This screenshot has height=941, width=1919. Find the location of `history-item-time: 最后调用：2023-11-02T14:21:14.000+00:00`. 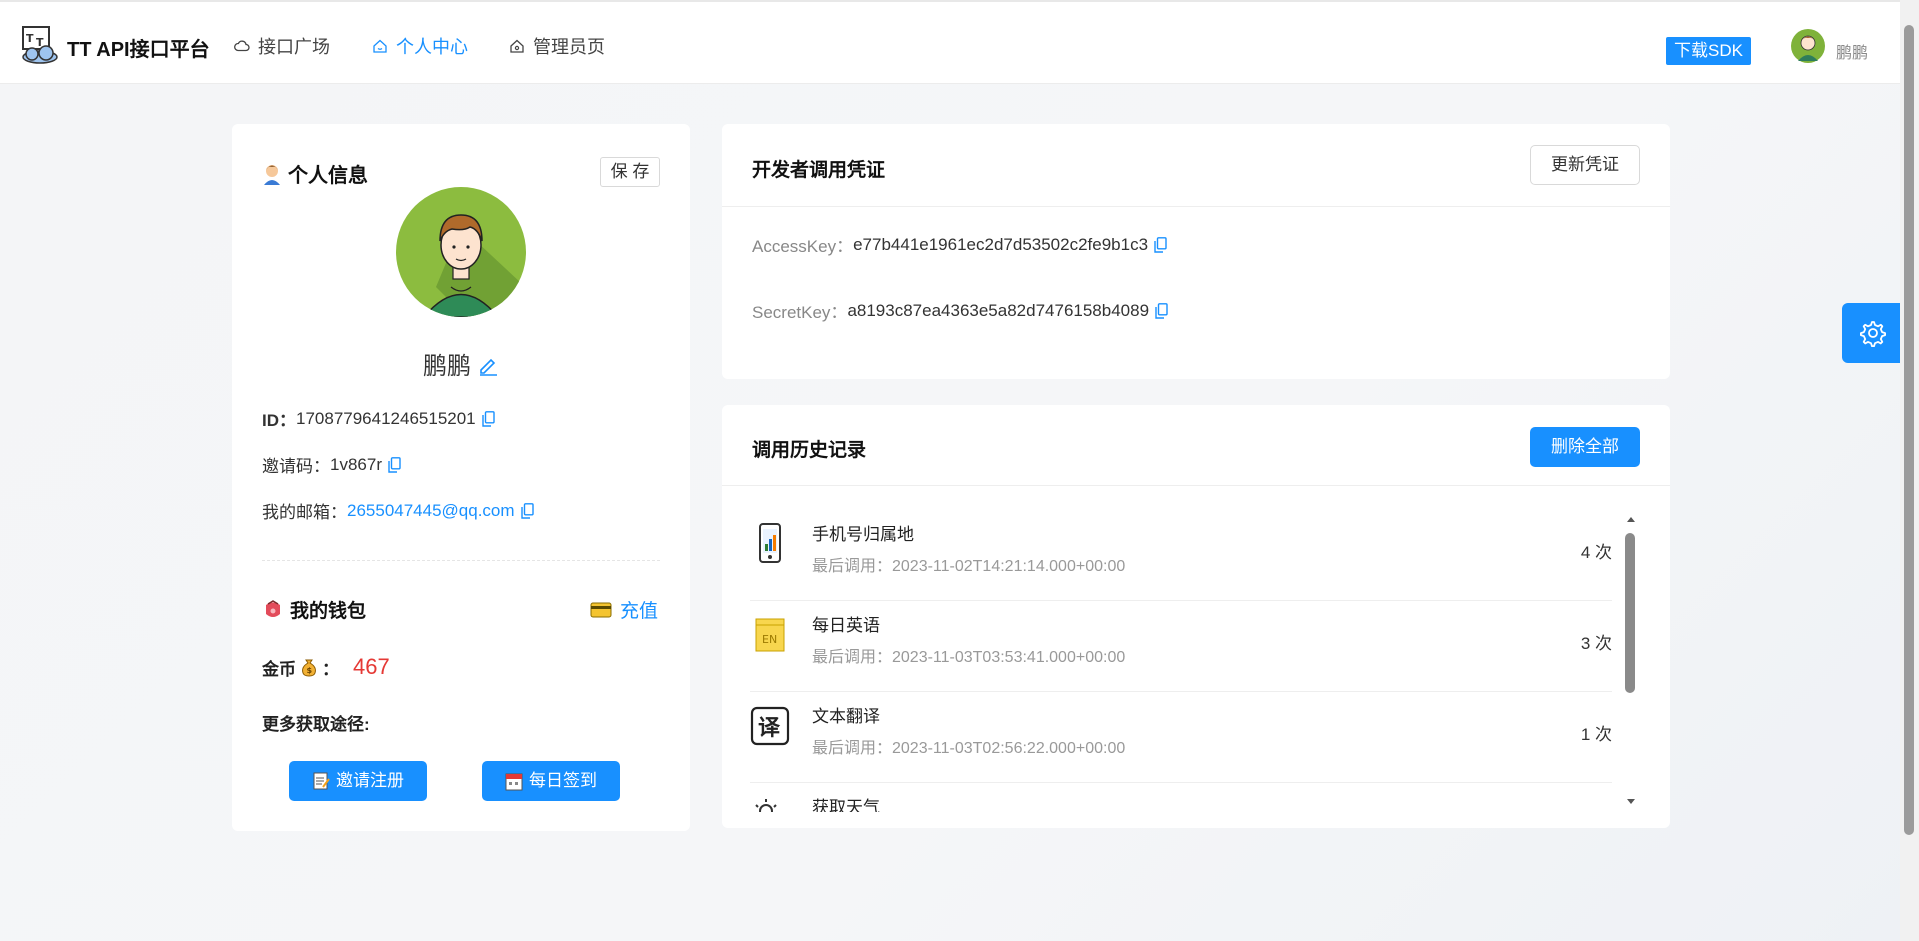

history-item-time: 最后调用：2023-11-02T14:21:14.000+00:00 is located at coordinates (969, 566).